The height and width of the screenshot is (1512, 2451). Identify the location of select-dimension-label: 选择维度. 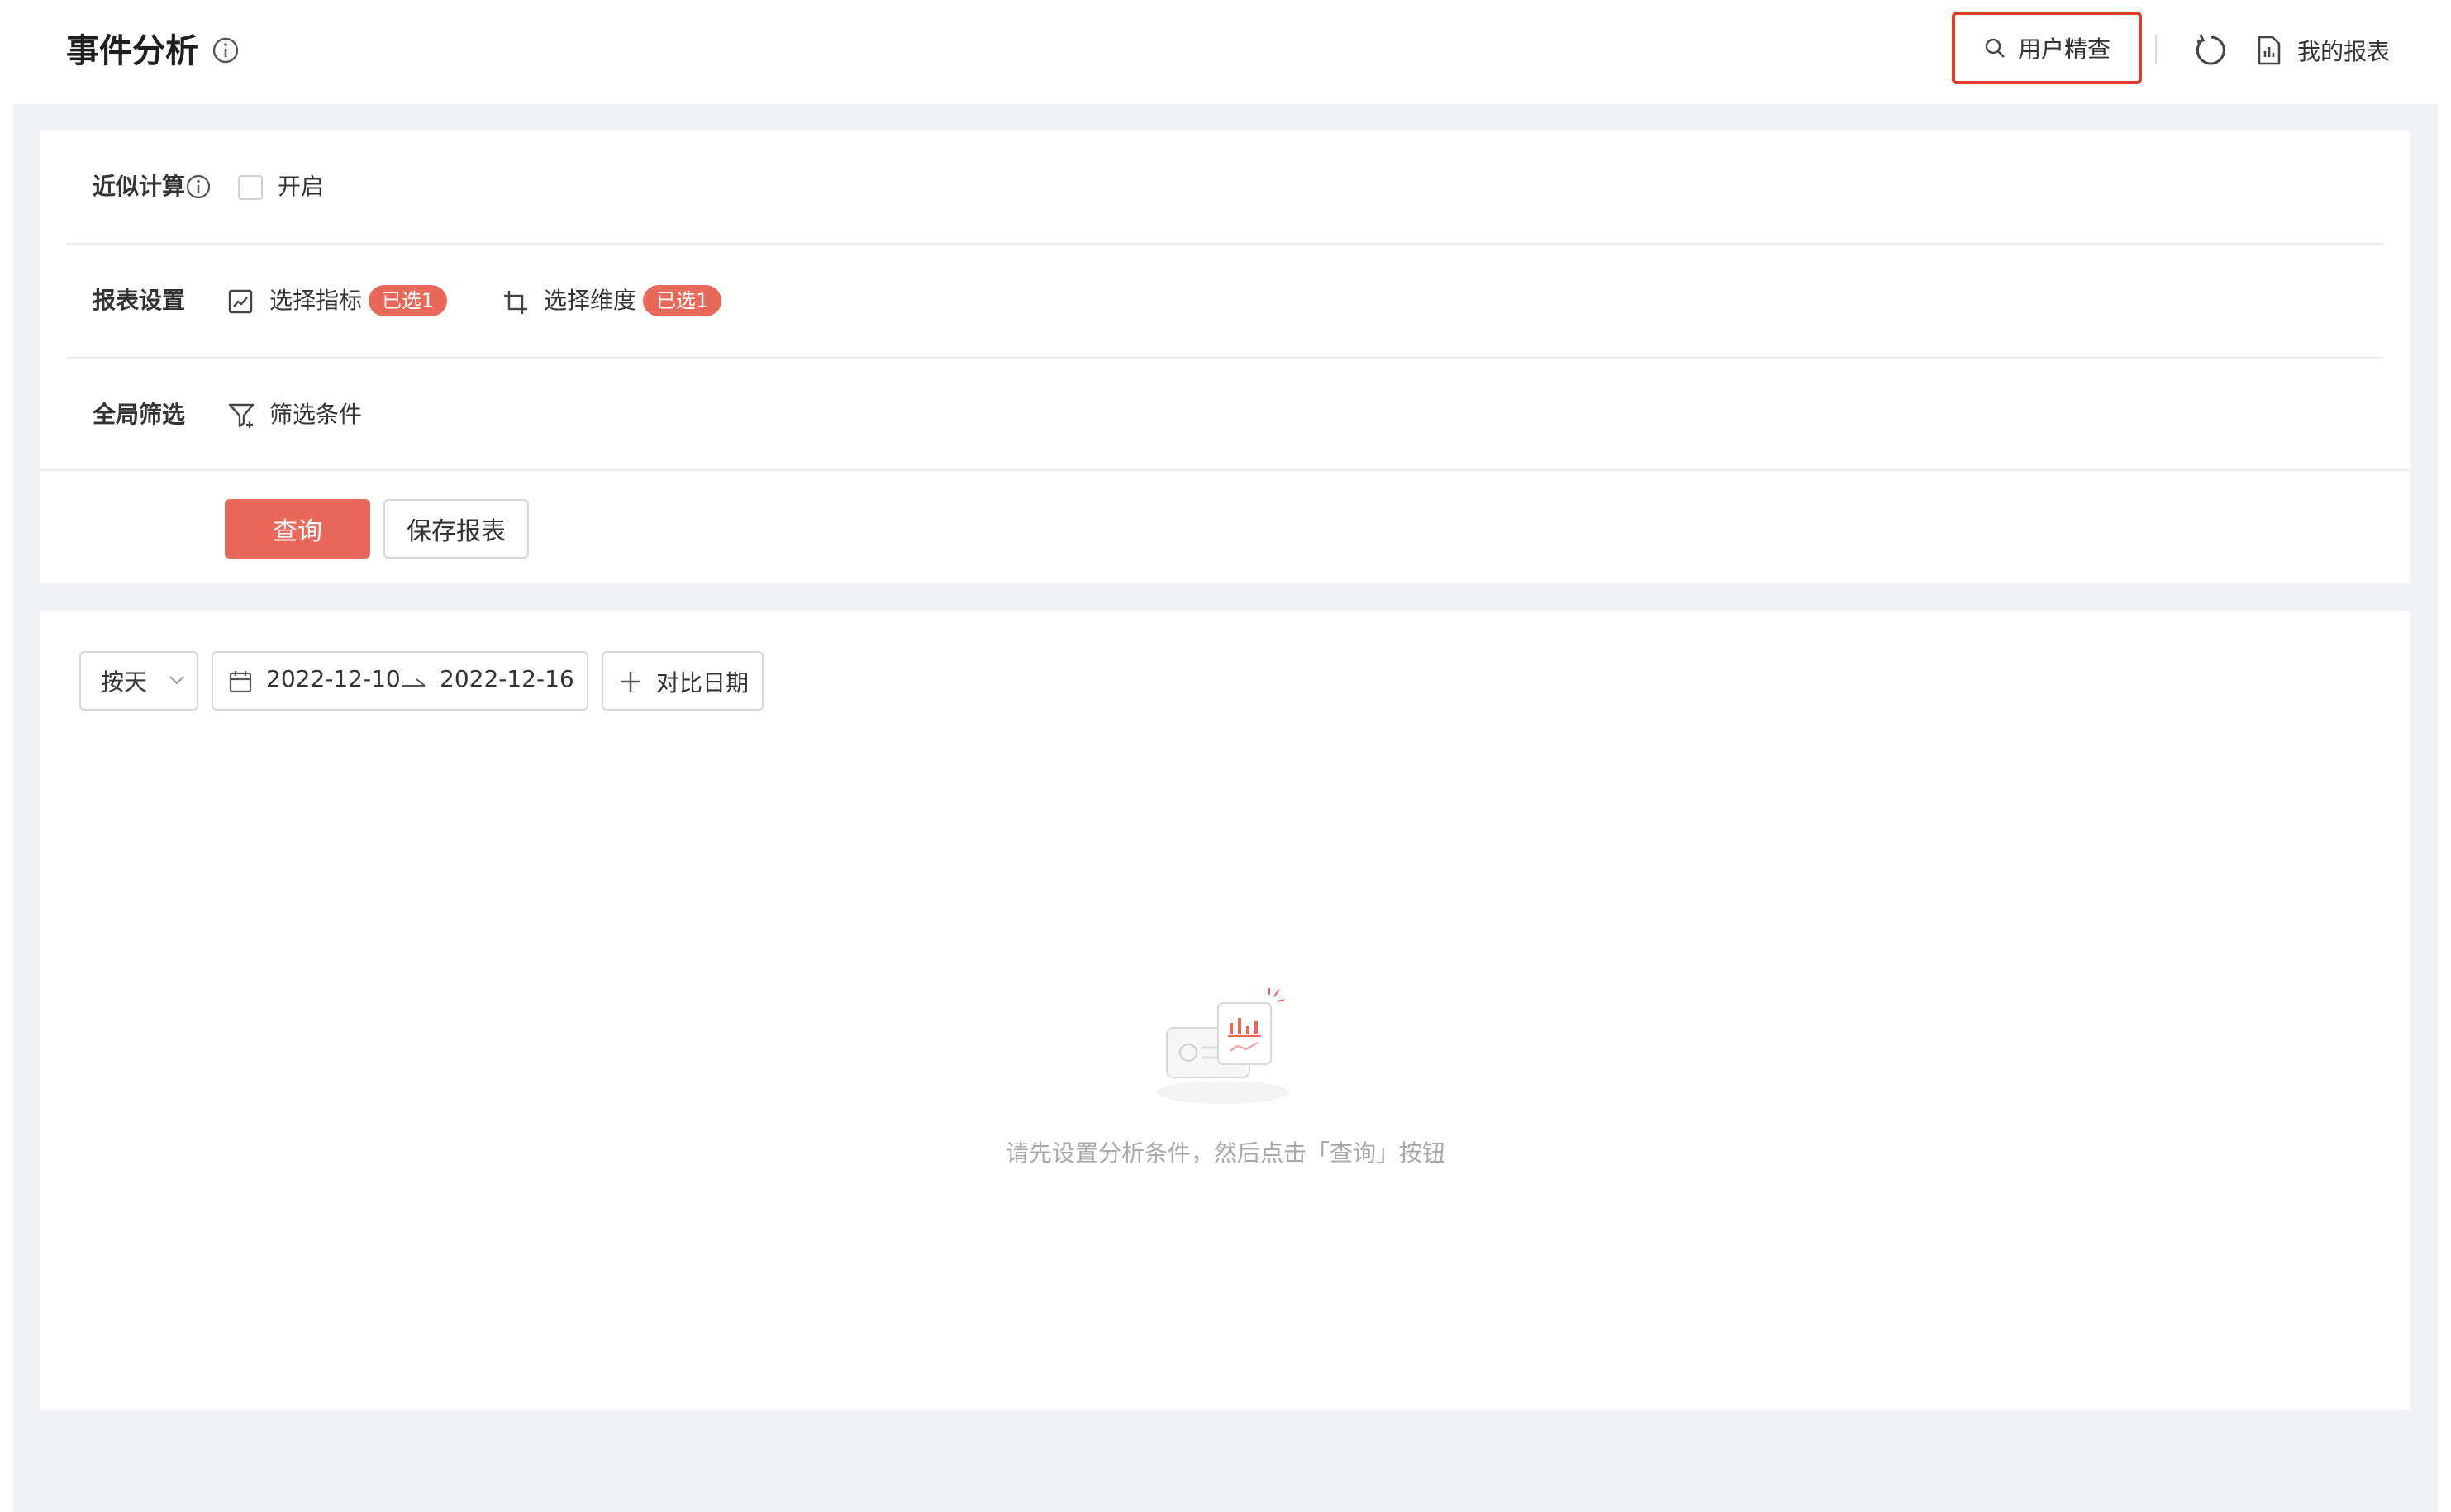
(590, 300).